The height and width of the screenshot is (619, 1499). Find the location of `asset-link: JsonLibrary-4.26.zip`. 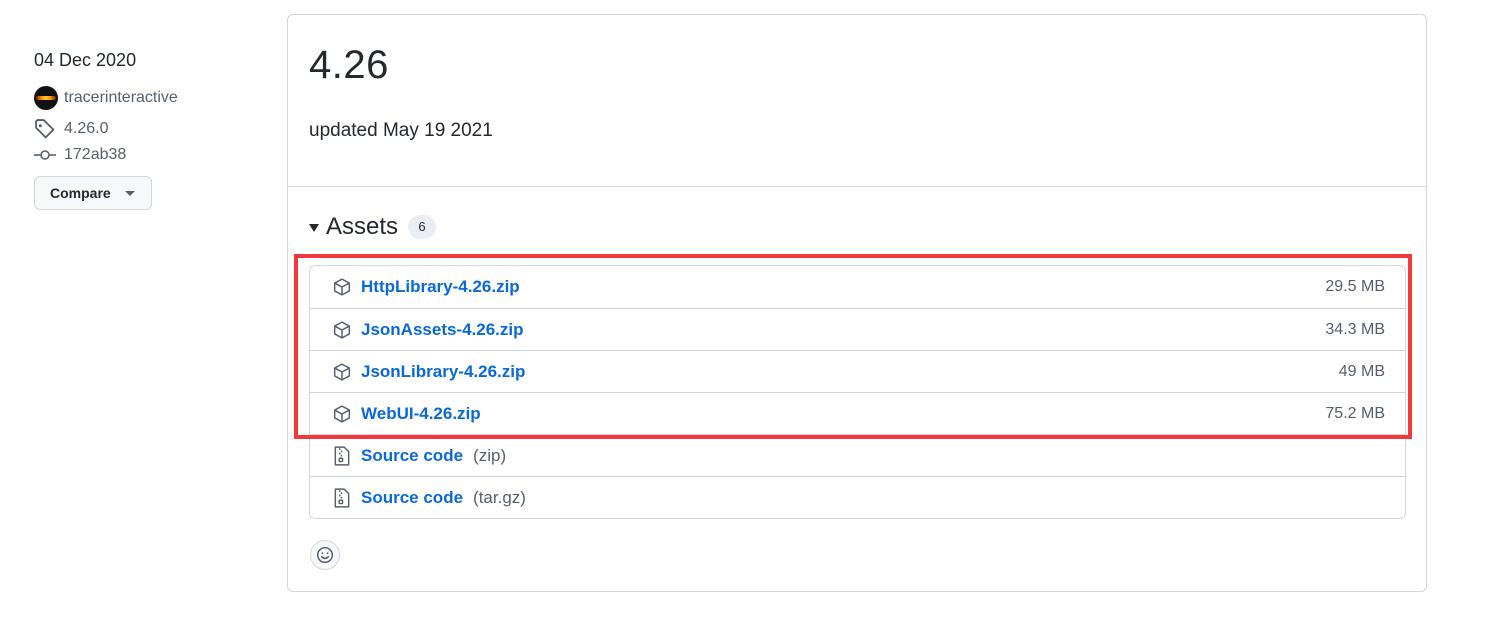

asset-link: JsonLibrary-4.26.zip is located at coordinates (443, 372).